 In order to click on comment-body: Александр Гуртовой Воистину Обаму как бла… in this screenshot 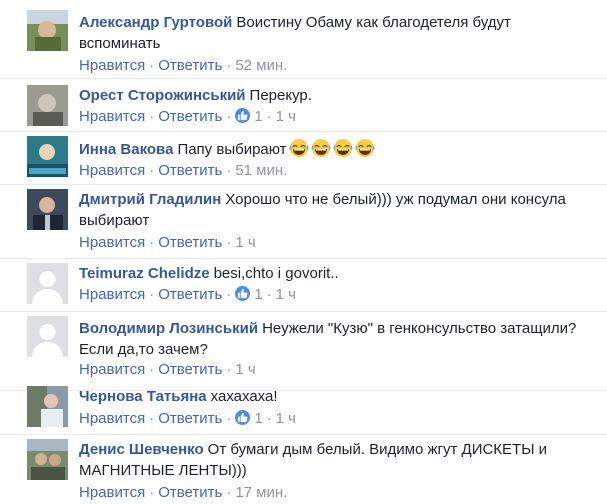, I will do `click(329, 33)`.